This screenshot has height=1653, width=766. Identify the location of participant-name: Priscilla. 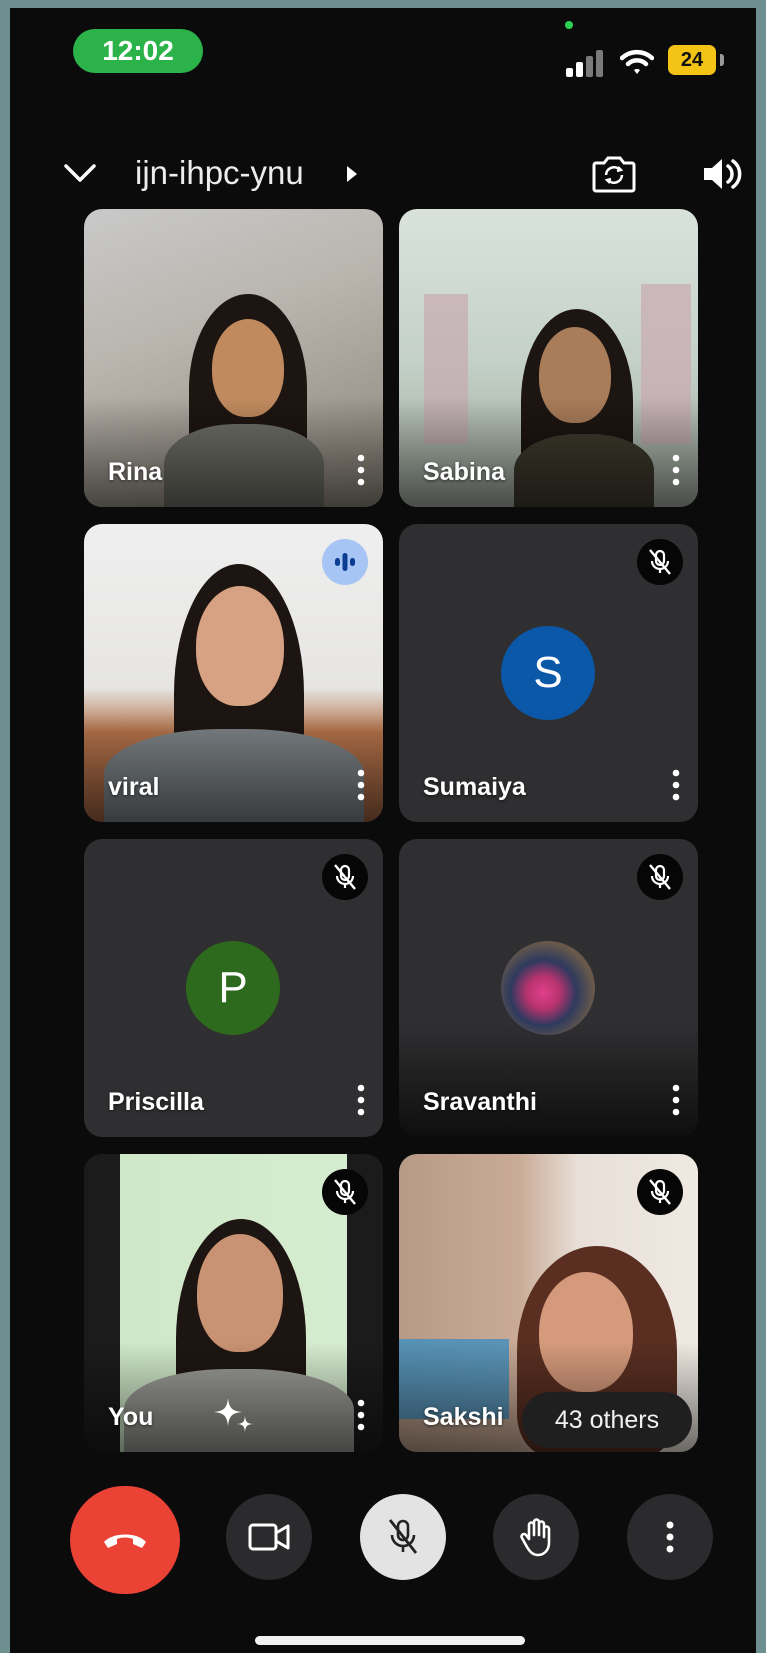
(156, 1102).